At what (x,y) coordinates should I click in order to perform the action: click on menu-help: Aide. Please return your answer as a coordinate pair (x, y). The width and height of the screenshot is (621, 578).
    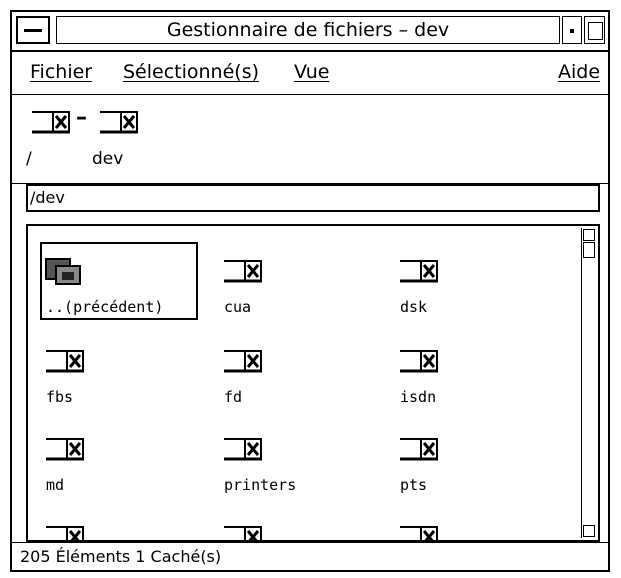
    Looking at the image, I should click on (579, 72).